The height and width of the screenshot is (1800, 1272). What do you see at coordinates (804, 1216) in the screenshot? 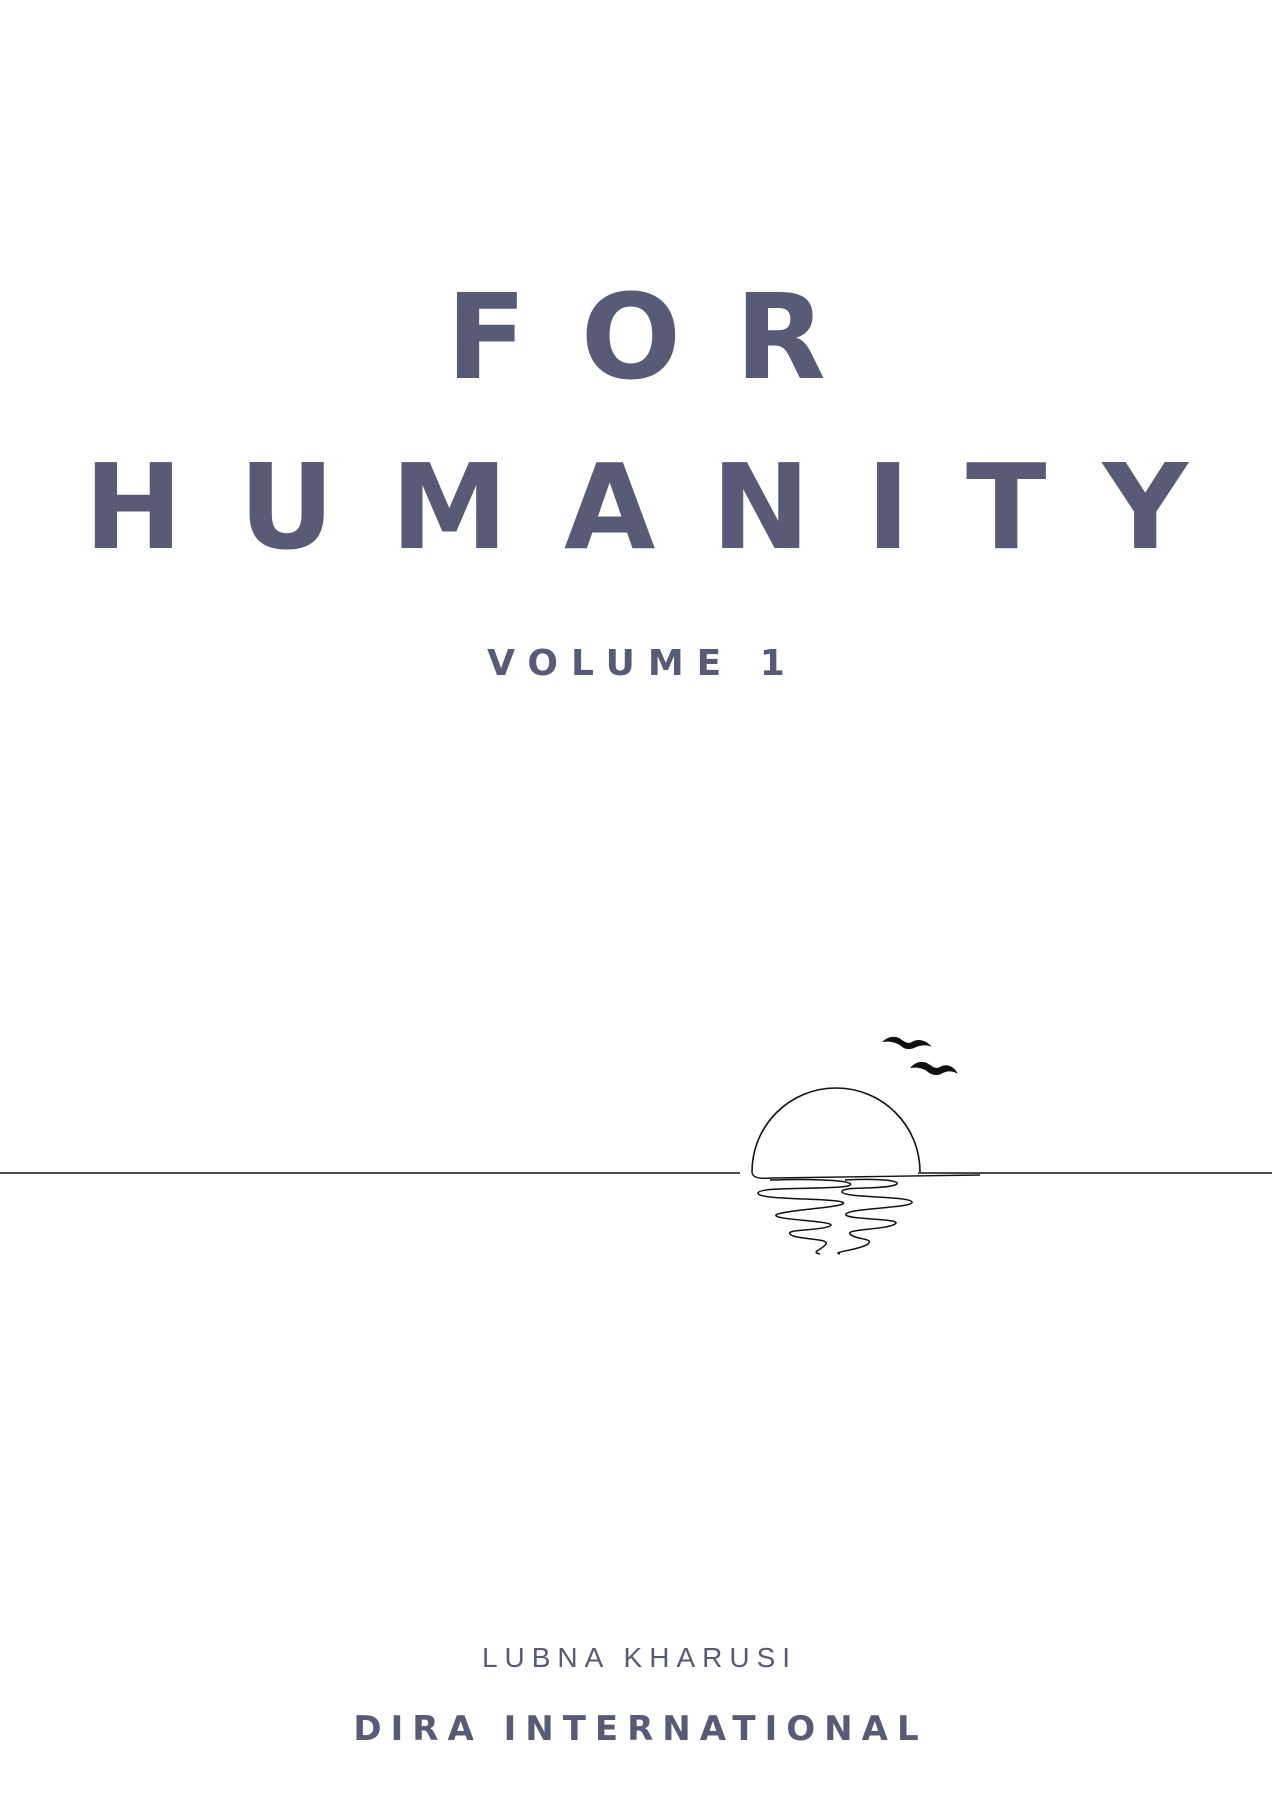
I see `water-reflection-icon` at bounding box center [804, 1216].